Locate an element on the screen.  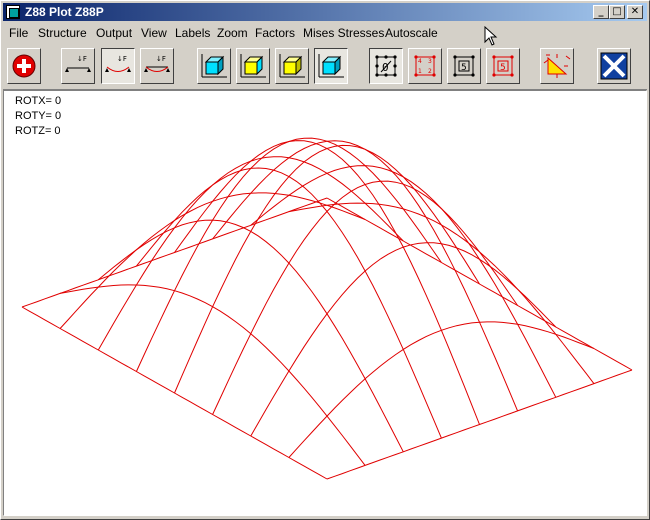
menu-view: View is located at coordinates (154, 33).